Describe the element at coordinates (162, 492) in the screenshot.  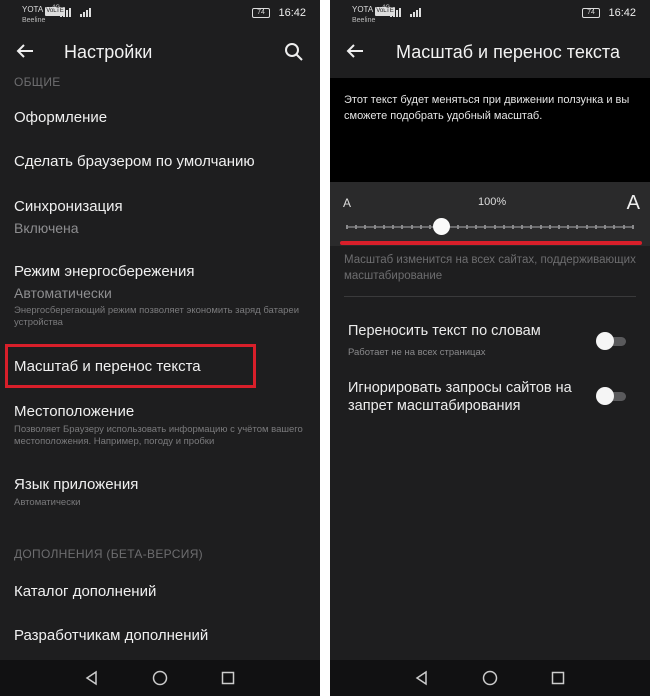
I see `settings-item-language: Язык приложения Автоматически` at that location.